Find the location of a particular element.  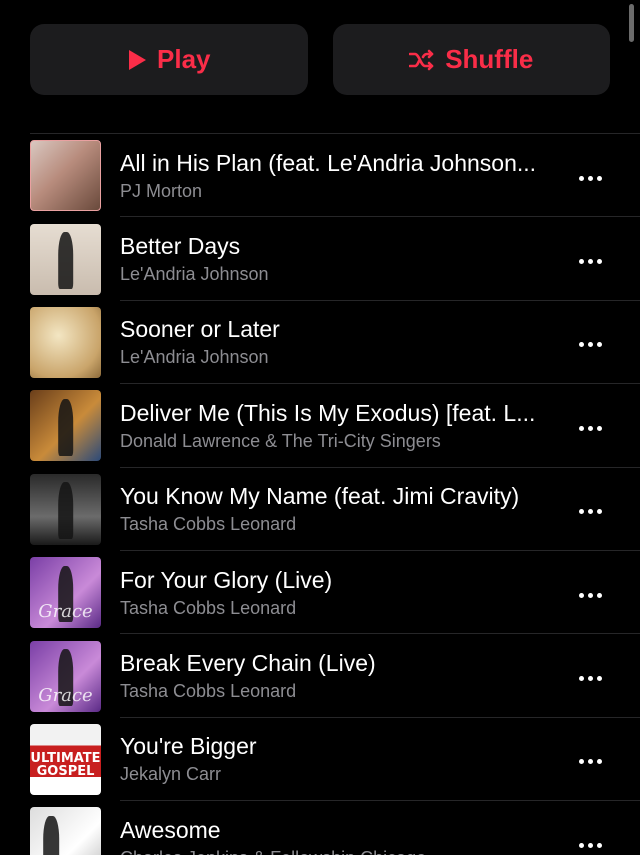

shuffle-icon is located at coordinates (421, 59).